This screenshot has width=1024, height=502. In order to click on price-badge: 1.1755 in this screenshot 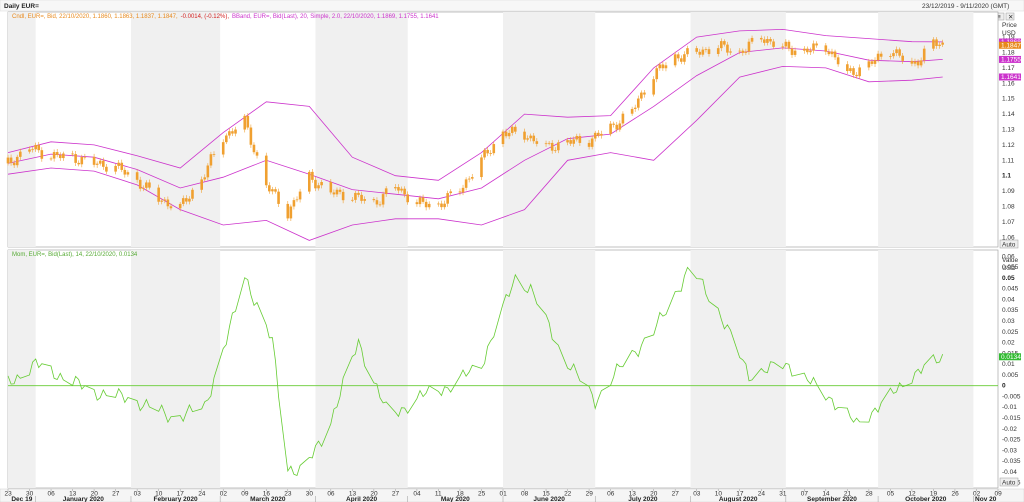, I will do `click(1010, 59)`.